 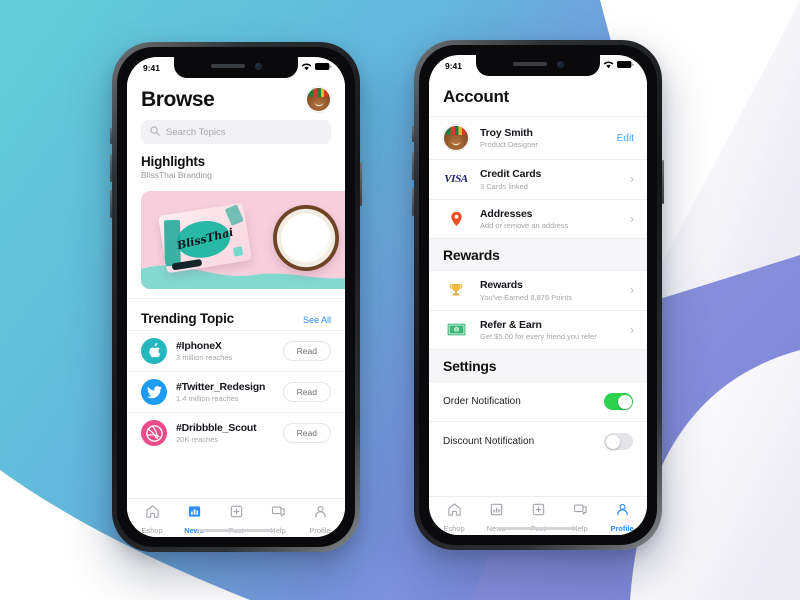 What do you see at coordinates (482, 401) in the screenshot?
I see `setting-label: Order Notification` at bounding box center [482, 401].